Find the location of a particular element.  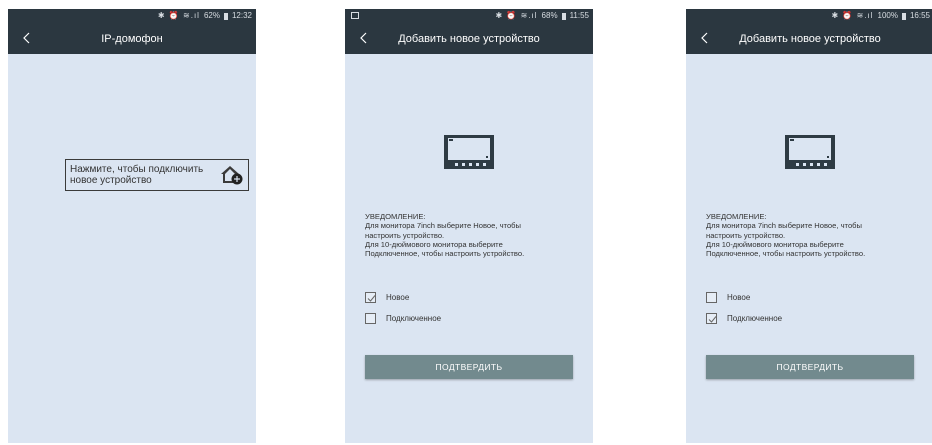

image-notification-icon is located at coordinates (355, 15).